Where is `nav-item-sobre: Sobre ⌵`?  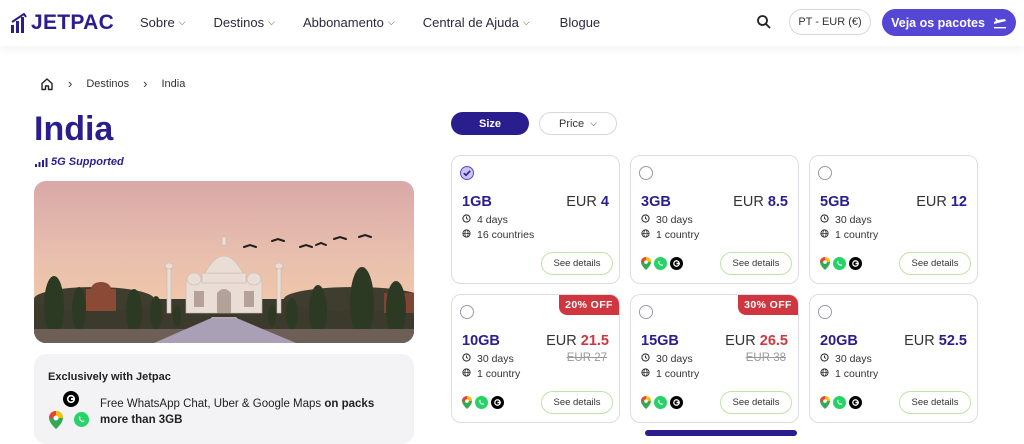
nav-item-sobre: Sobre ⌵ is located at coordinates (163, 22).